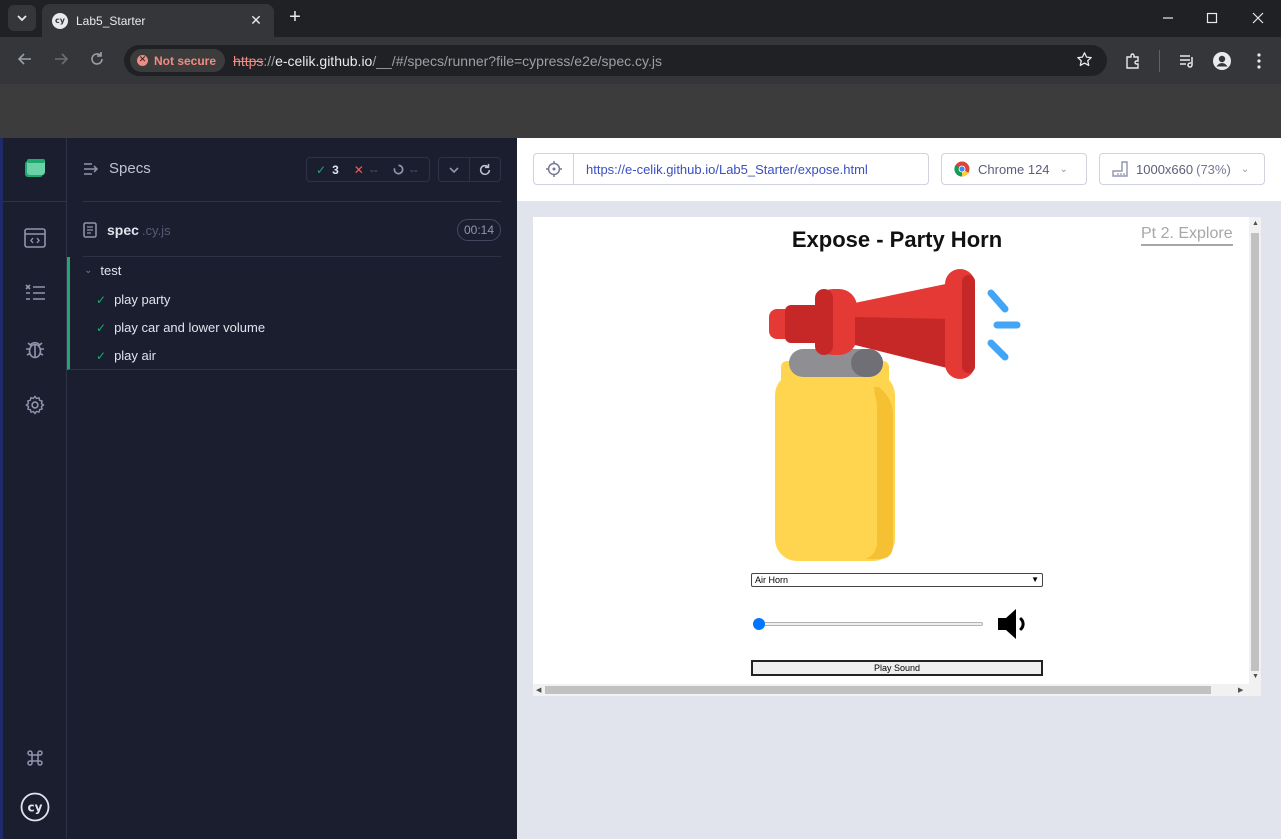 The width and height of the screenshot is (1281, 839). Describe the element at coordinates (130, 168) in the screenshot. I see `specs-label: Specs` at that location.